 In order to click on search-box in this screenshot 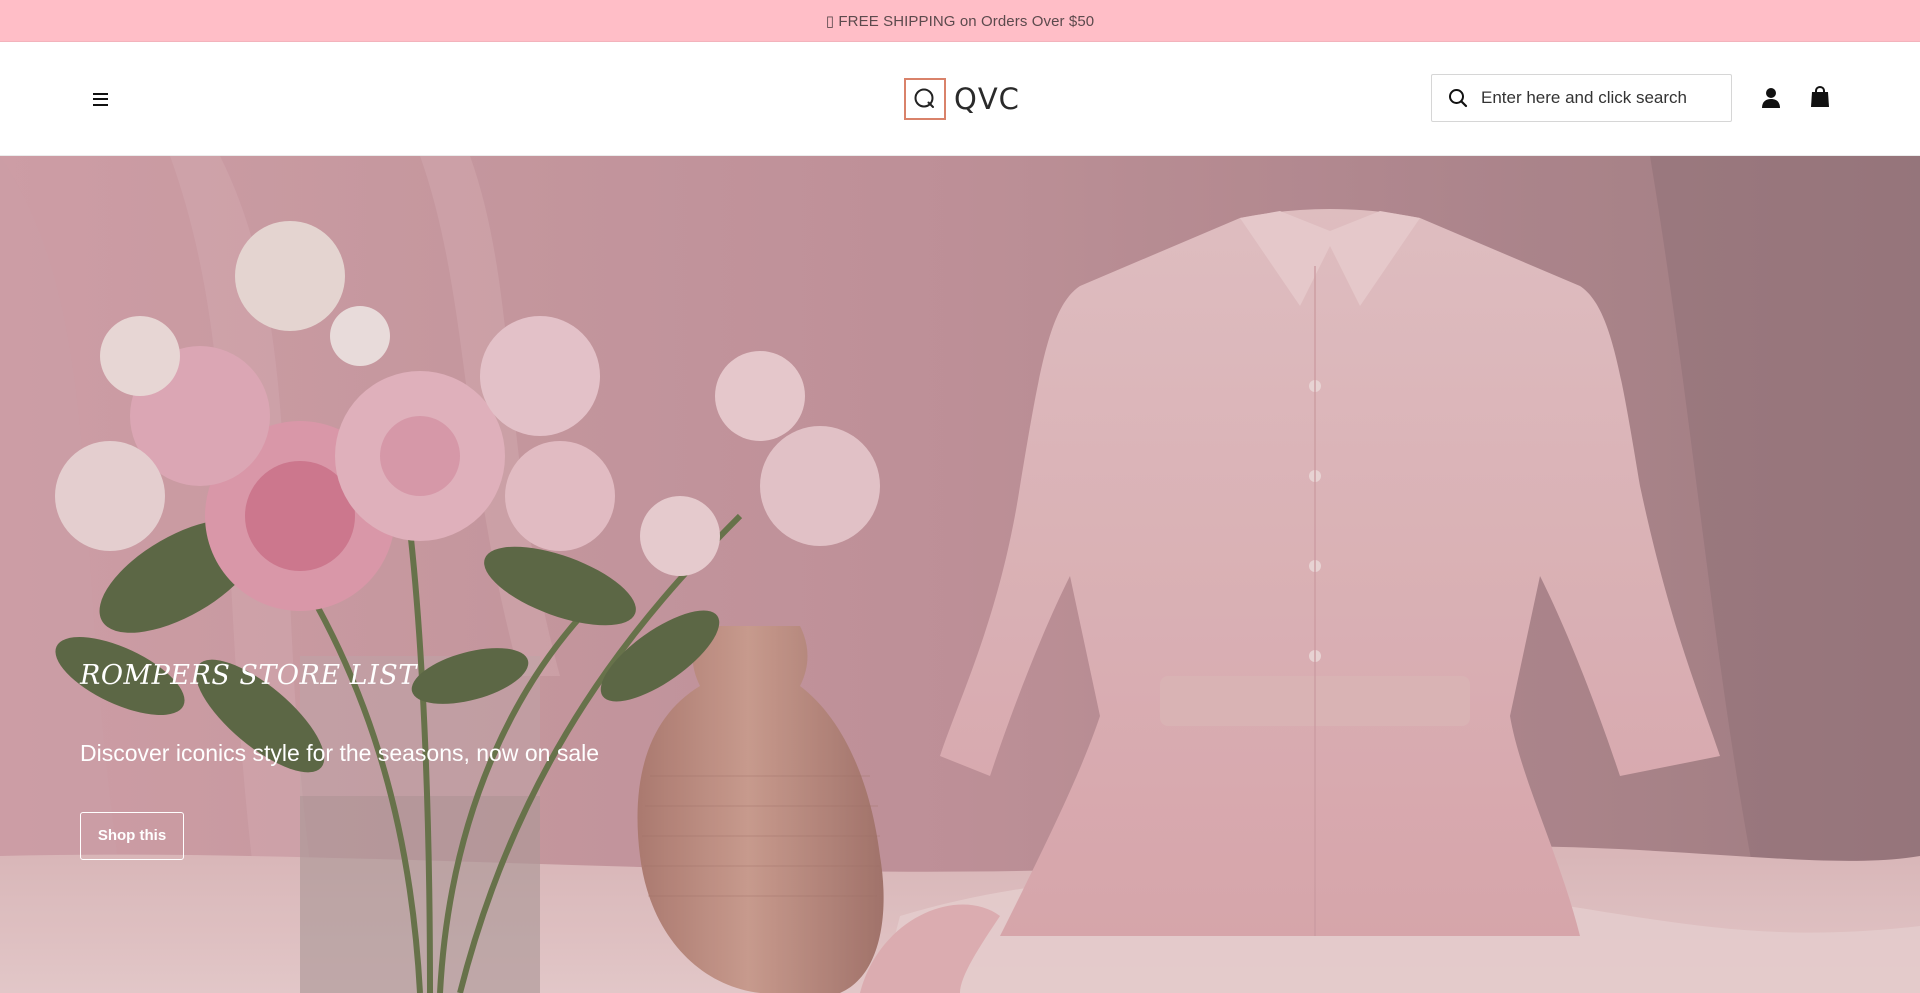, I will do `click(1581, 98)`.